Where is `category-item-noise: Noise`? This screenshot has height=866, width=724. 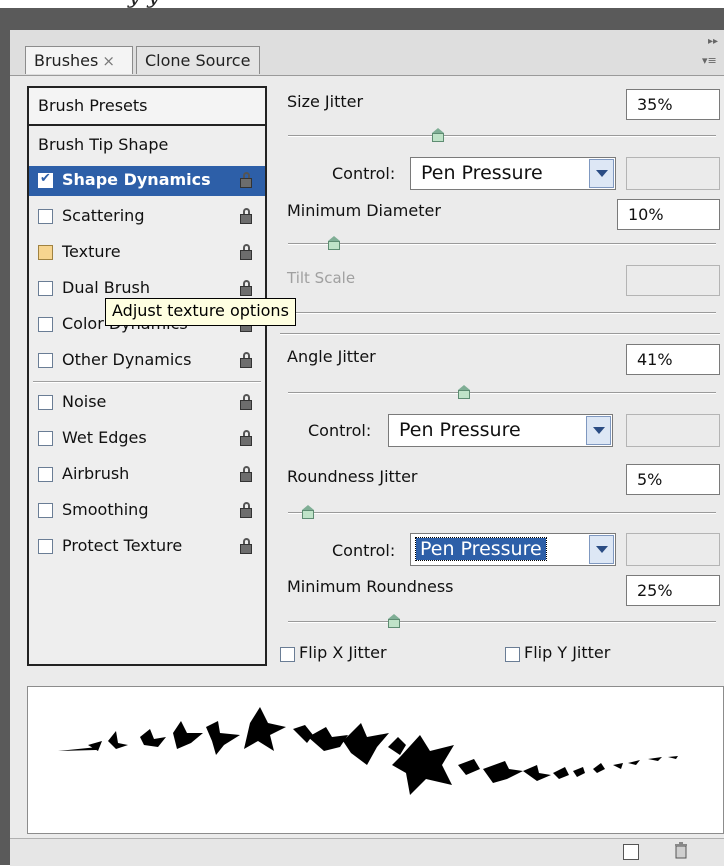
category-item-noise: Noise is located at coordinates (147, 403).